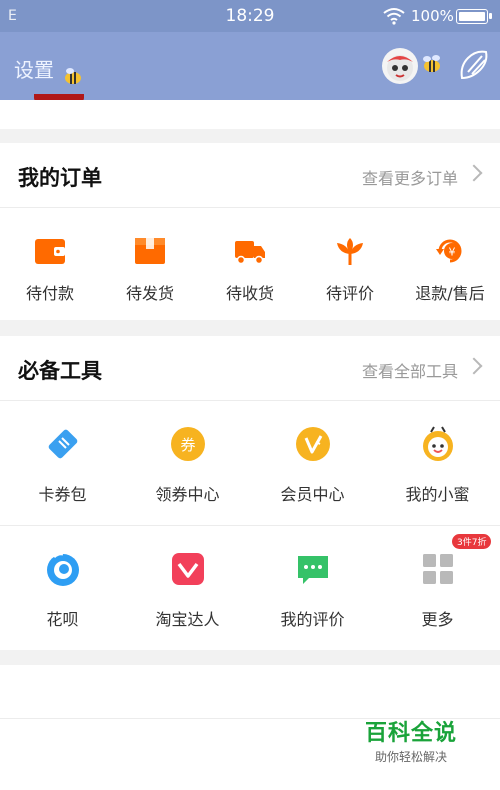 The height and width of the screenshot is (790, 500). I want to click on svg-text: 券, so click(187, 445).